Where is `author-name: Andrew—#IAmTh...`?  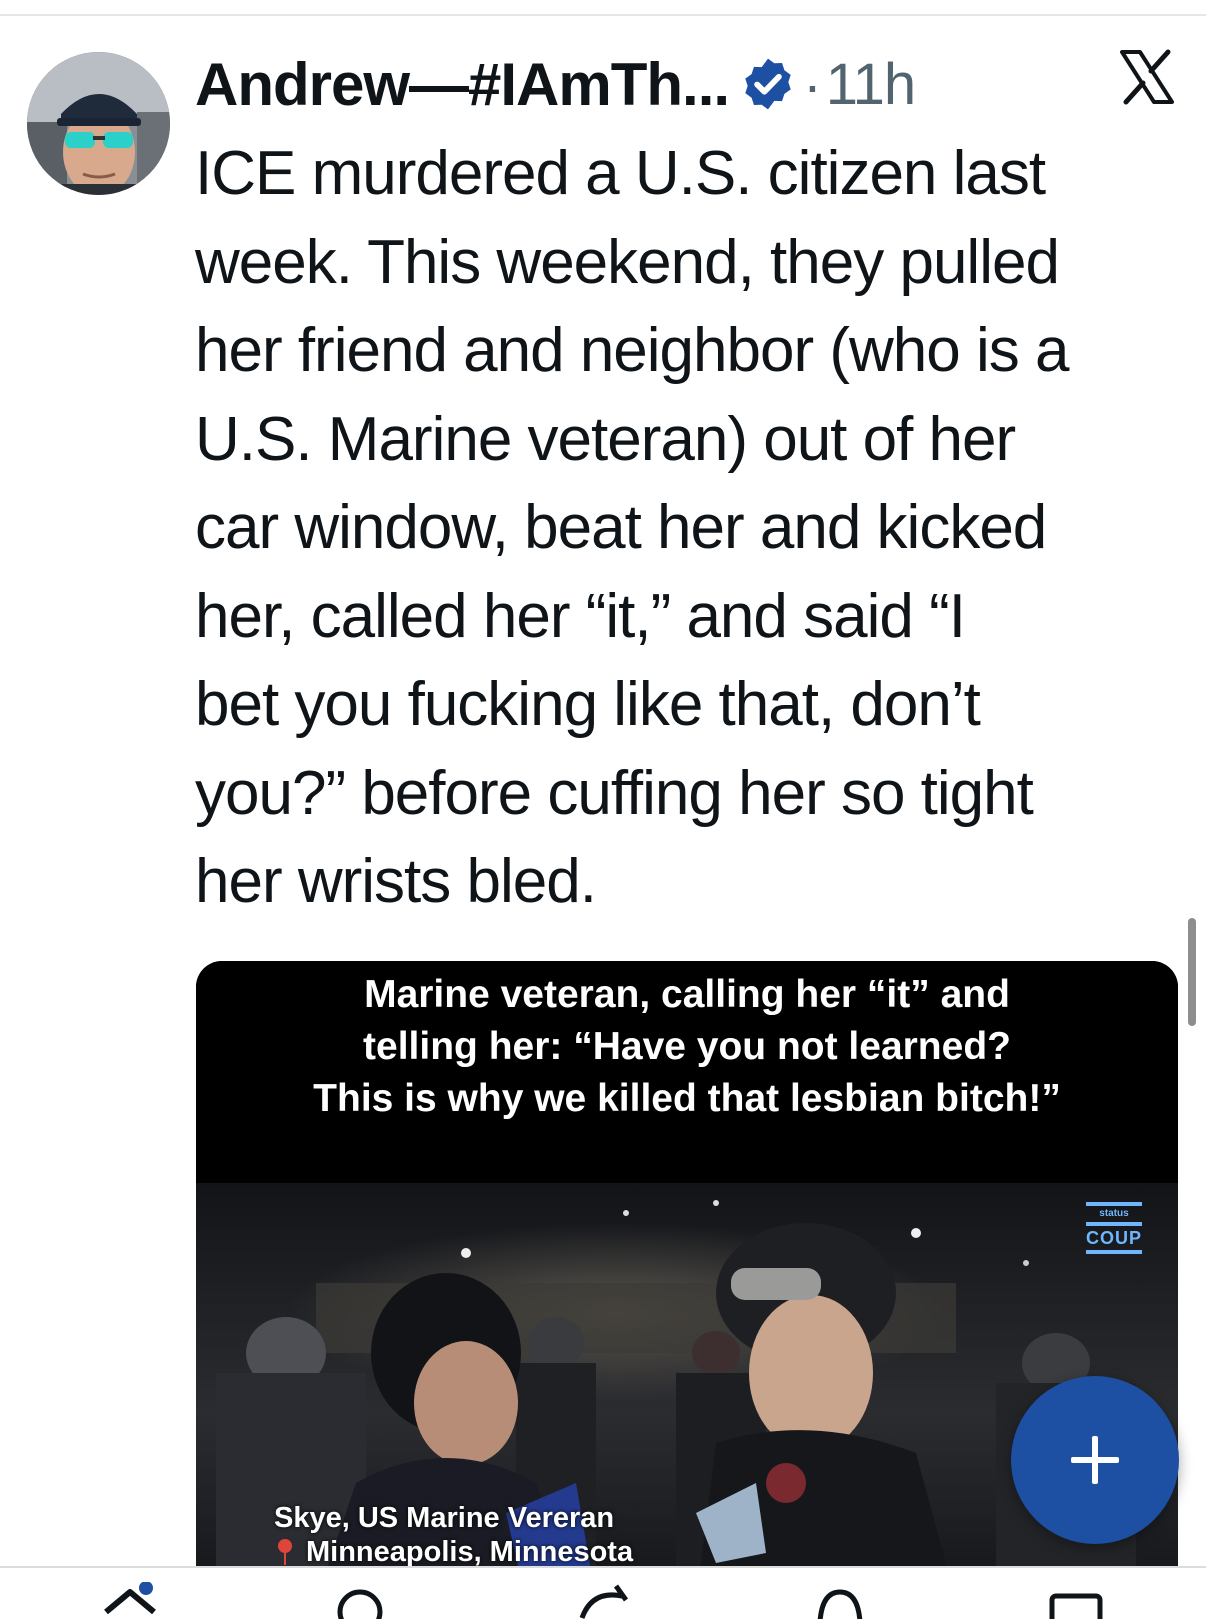 author-name: Andrew—#IAmTh... is located at coordinates (462, 84).